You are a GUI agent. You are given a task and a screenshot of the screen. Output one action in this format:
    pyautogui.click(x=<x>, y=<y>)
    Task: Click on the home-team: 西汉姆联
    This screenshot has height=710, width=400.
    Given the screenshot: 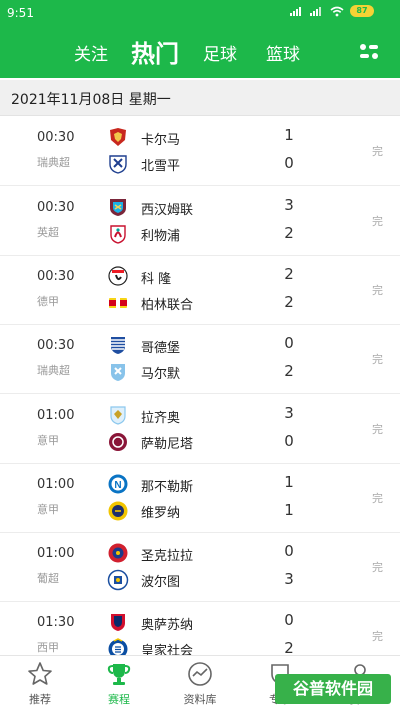 What is the action you would take?
    pyautogui.click(x=167, y=210)
    